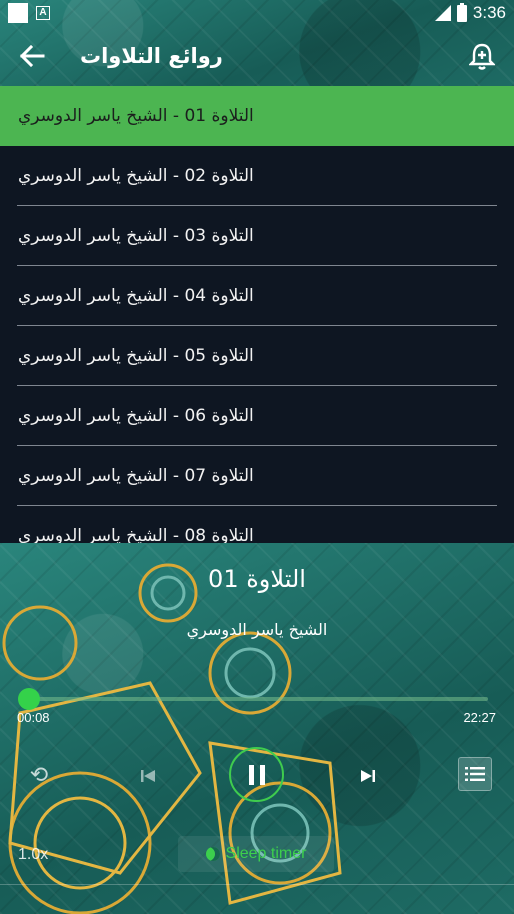 The image size is (514, 914). I want to click on back-button, so click(32, 56).